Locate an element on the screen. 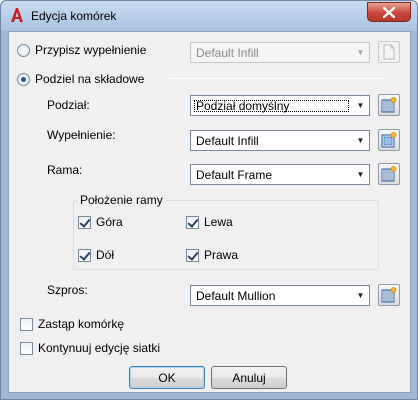  replace-cell-label: Zastąp komórkę is located at coordinates (81, 324).